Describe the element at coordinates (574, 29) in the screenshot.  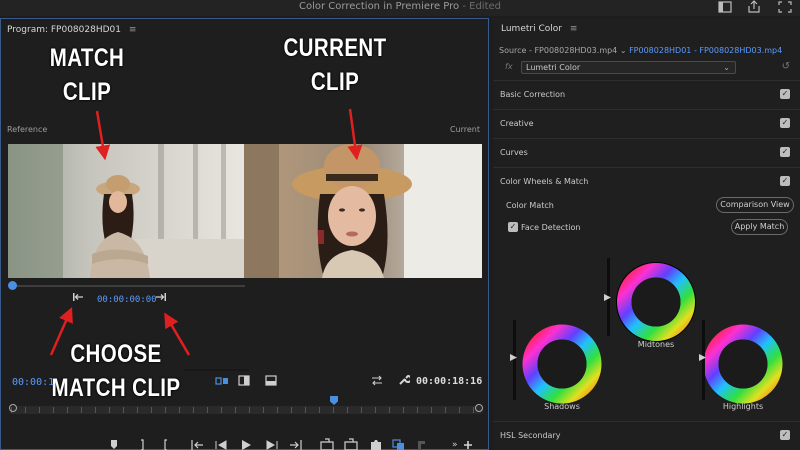
I see `panel-menu-icon: ≡` at that location.